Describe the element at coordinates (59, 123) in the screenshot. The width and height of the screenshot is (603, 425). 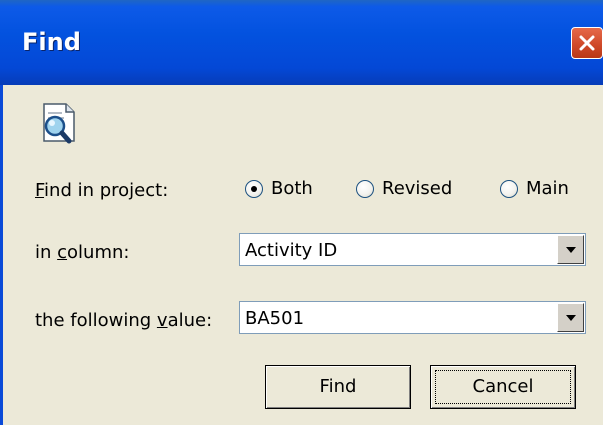
I see `find-document-icon` at that location.